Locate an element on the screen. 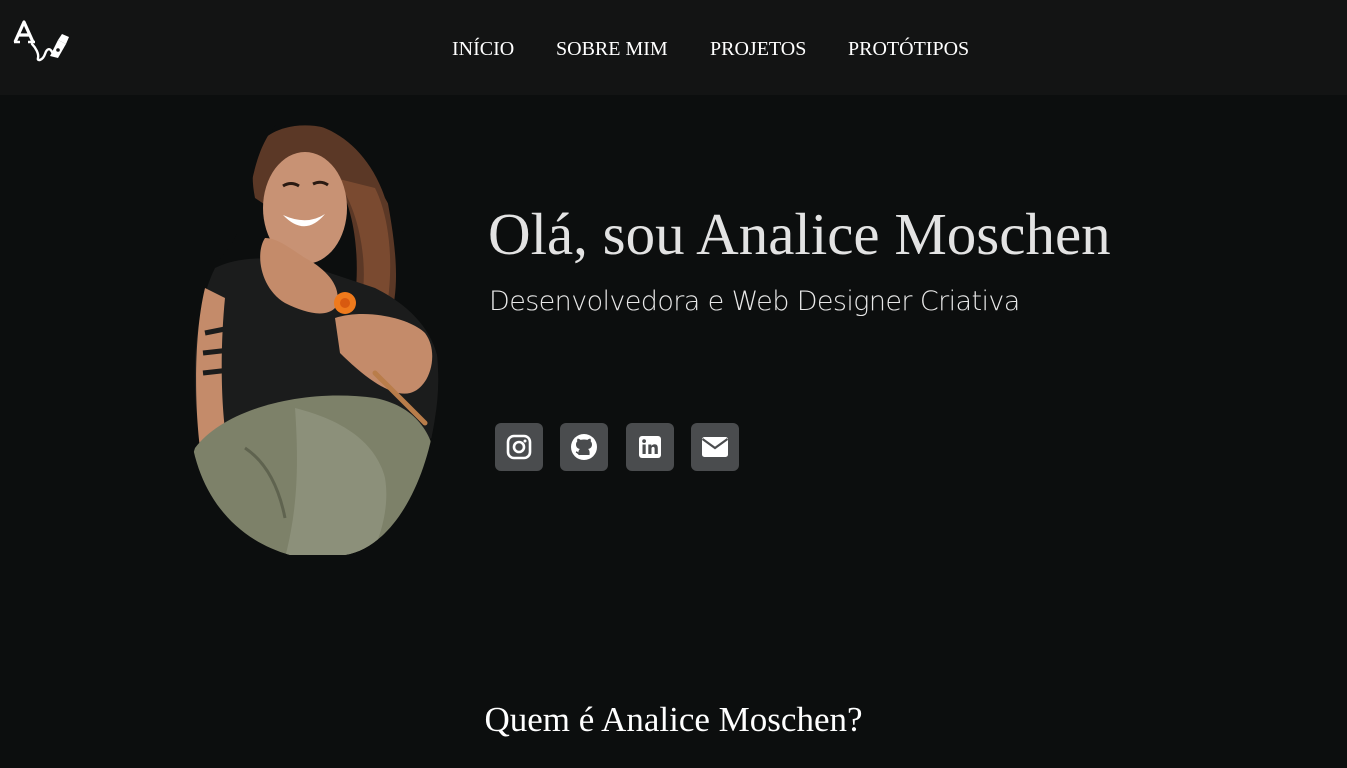 This screenshot has width=1347, height=768. linkedin-button is located at coordinates (650, 447).